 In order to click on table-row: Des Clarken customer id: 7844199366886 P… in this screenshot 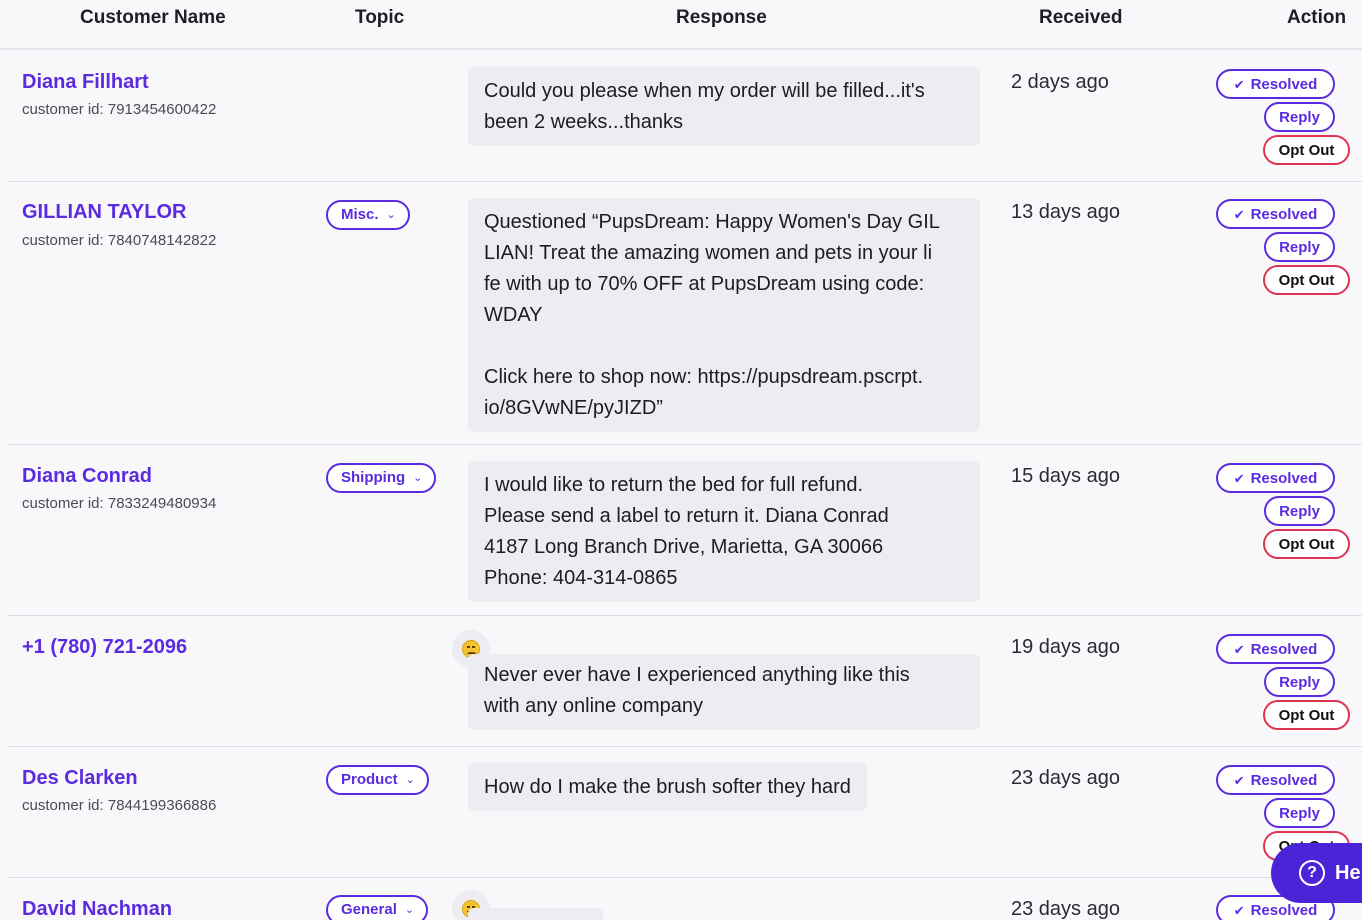, I will do `click(684, 812)`.